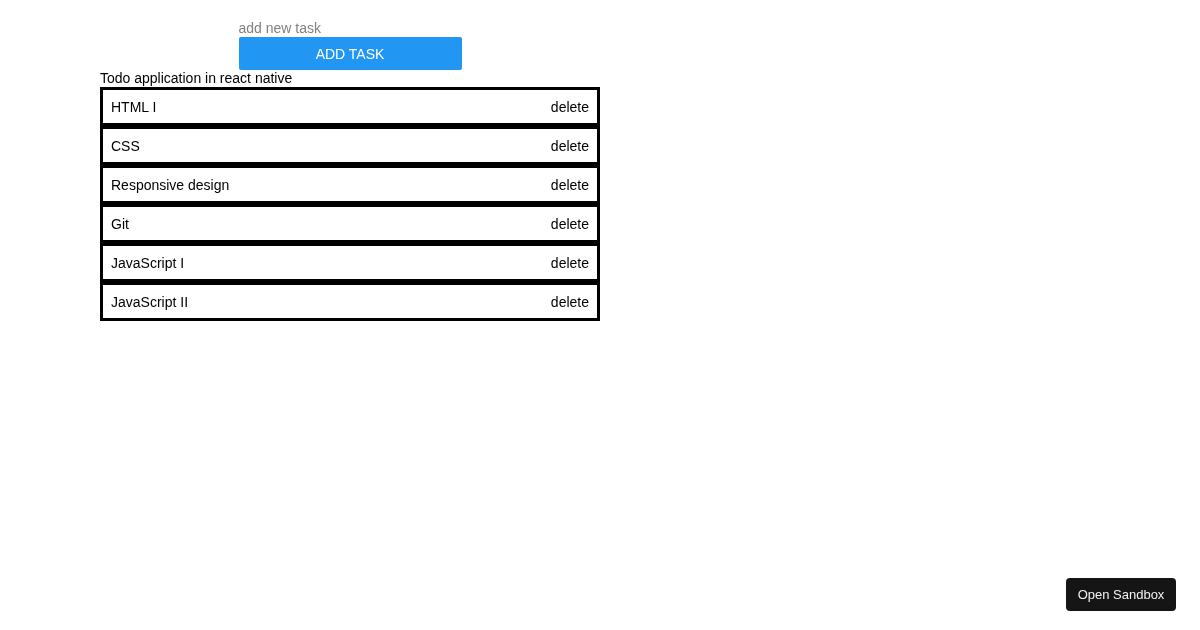 This screenshot has height=630, width=1200. I want to click on new-task-field: add new task, so click(350, 28).